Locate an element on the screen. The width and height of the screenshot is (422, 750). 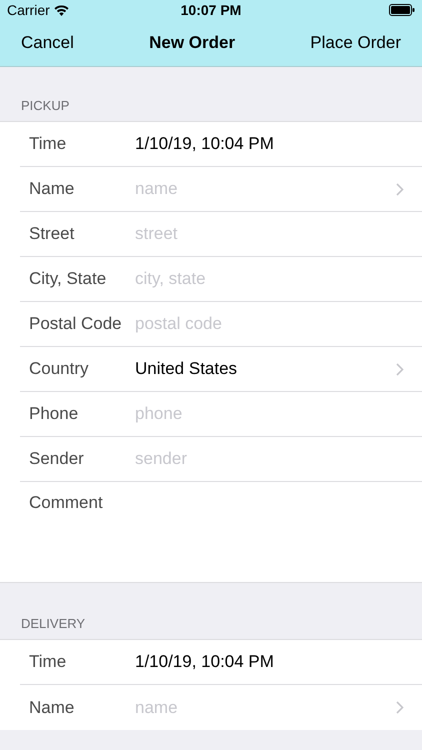
clock-time: 10:07 PM is located at coordinates (211, 10).